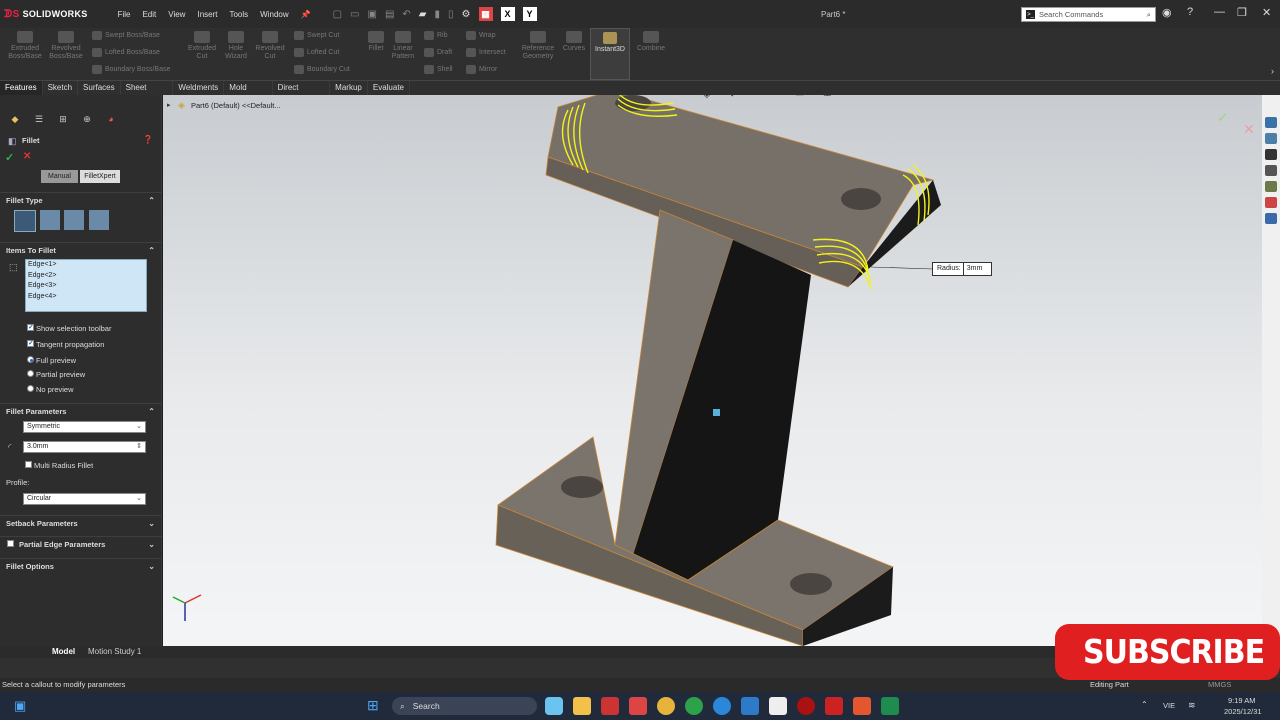  Describe the element at coordinates (39, 119) in the screenshot. I see `property-manager-icon: ☰` at that location.